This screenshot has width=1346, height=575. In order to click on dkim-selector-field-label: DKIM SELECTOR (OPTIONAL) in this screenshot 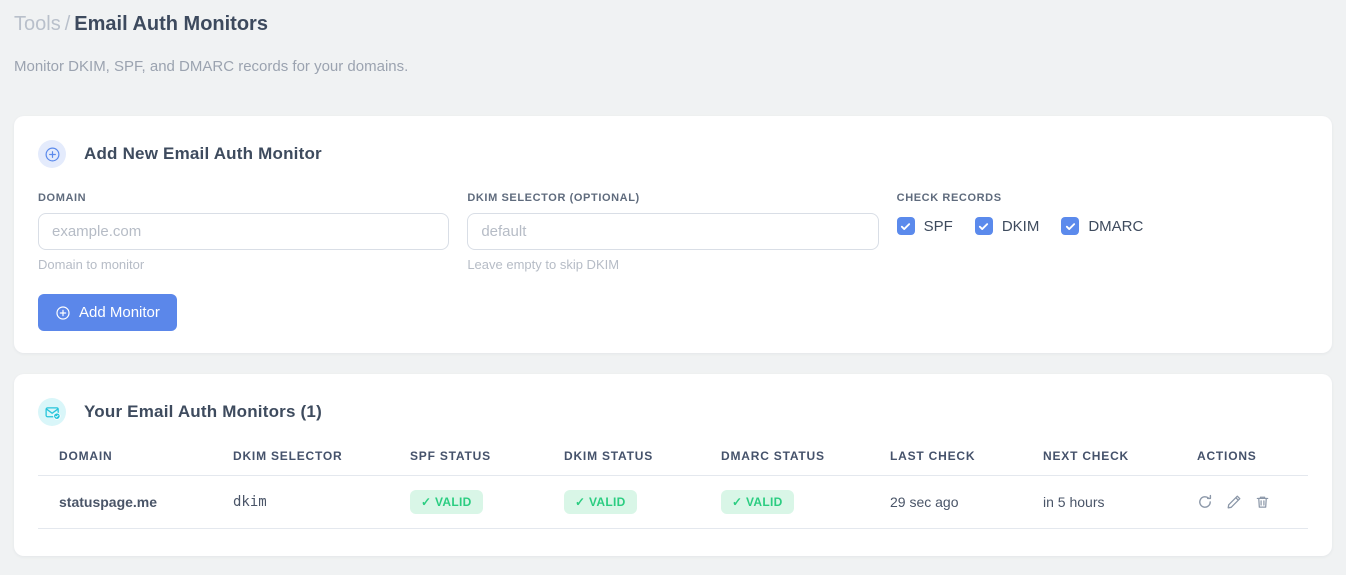, I will do `click(553, 198)`.